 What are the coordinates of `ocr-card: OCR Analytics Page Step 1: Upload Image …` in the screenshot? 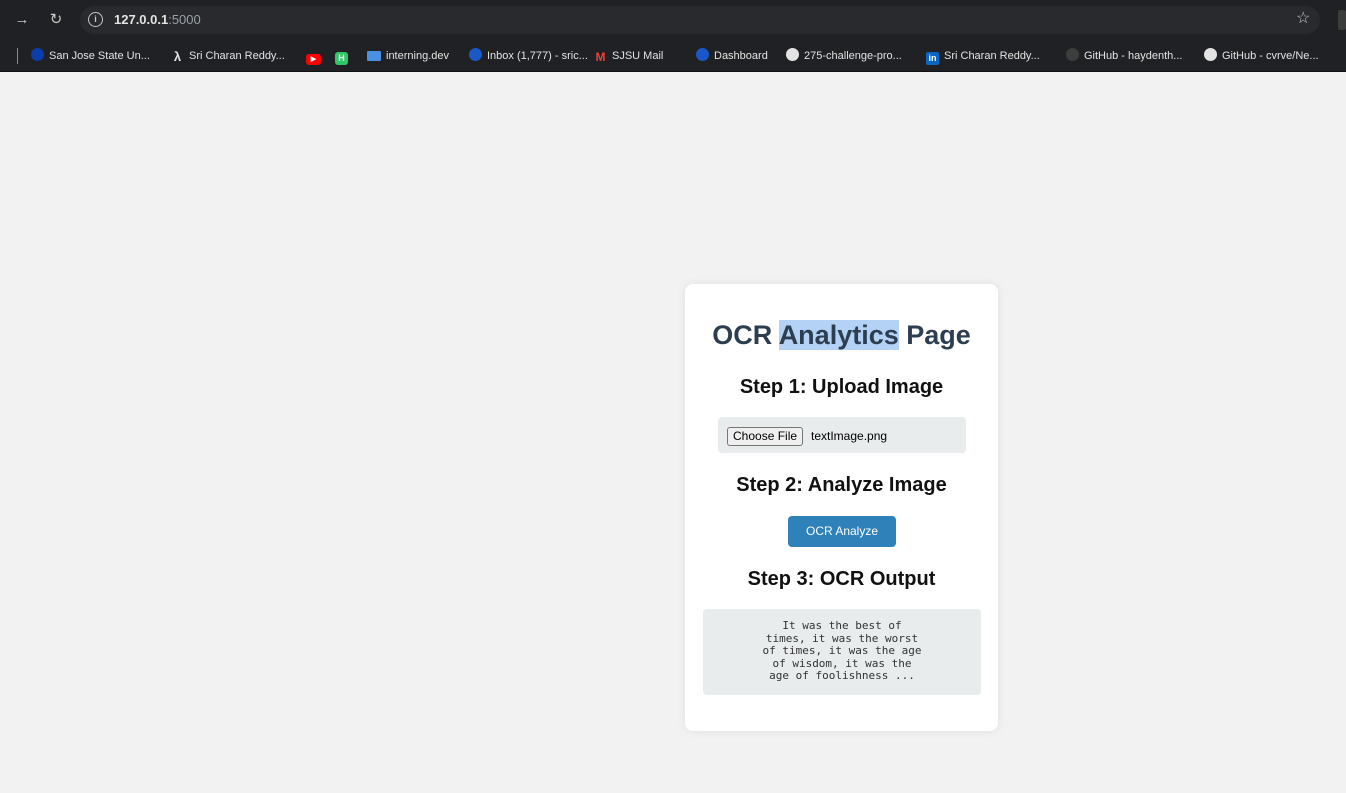 It's located at (841, 507).